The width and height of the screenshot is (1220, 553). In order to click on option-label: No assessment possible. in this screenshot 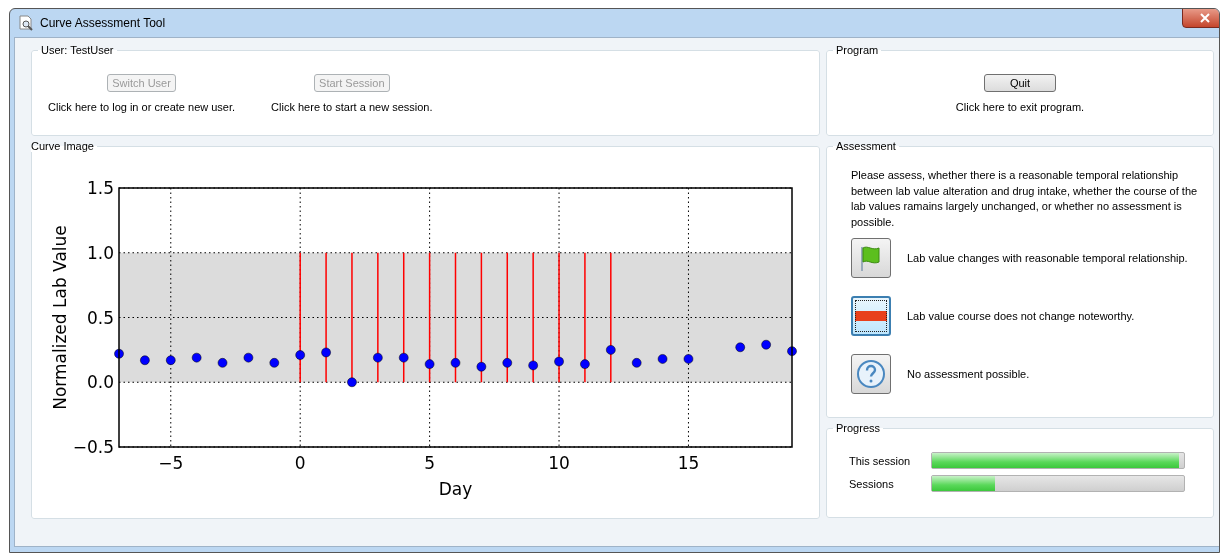, I will do `click(968, 374)`.